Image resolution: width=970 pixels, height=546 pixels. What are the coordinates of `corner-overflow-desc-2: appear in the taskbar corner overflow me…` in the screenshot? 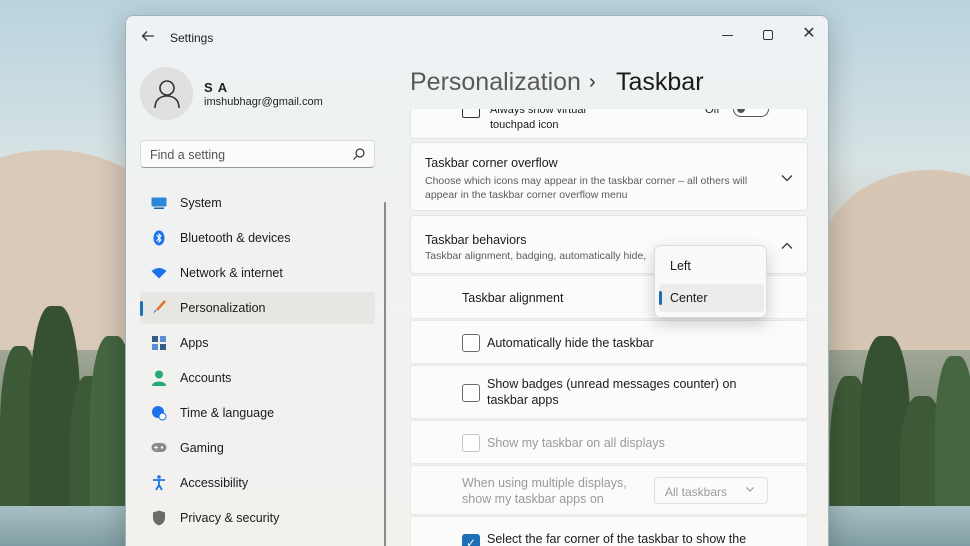 It's located at (526, 195).